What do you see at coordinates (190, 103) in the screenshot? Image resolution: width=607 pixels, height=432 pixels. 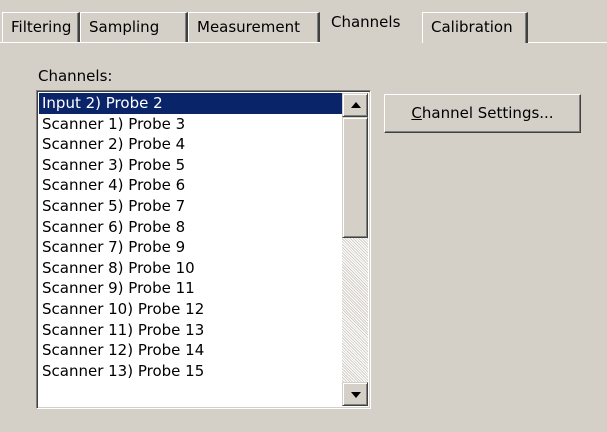 I see `list-item: Input 2) Probe 2` at bounding box center [190, 103].